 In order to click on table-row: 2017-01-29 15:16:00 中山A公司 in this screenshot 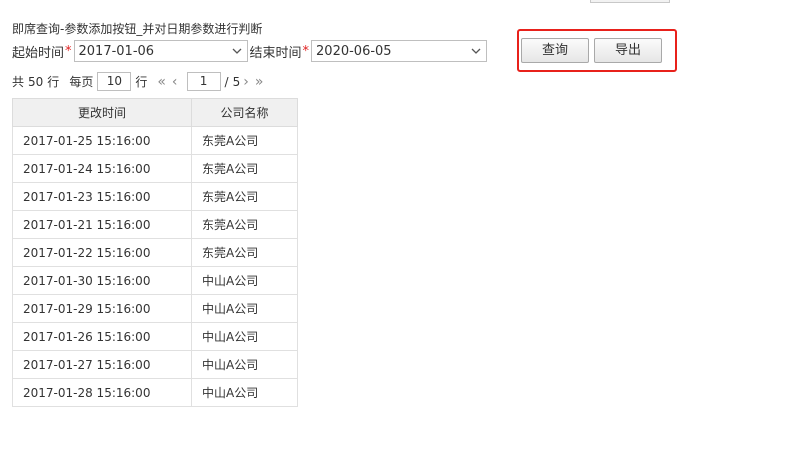, I will do `click(155, 308)`.